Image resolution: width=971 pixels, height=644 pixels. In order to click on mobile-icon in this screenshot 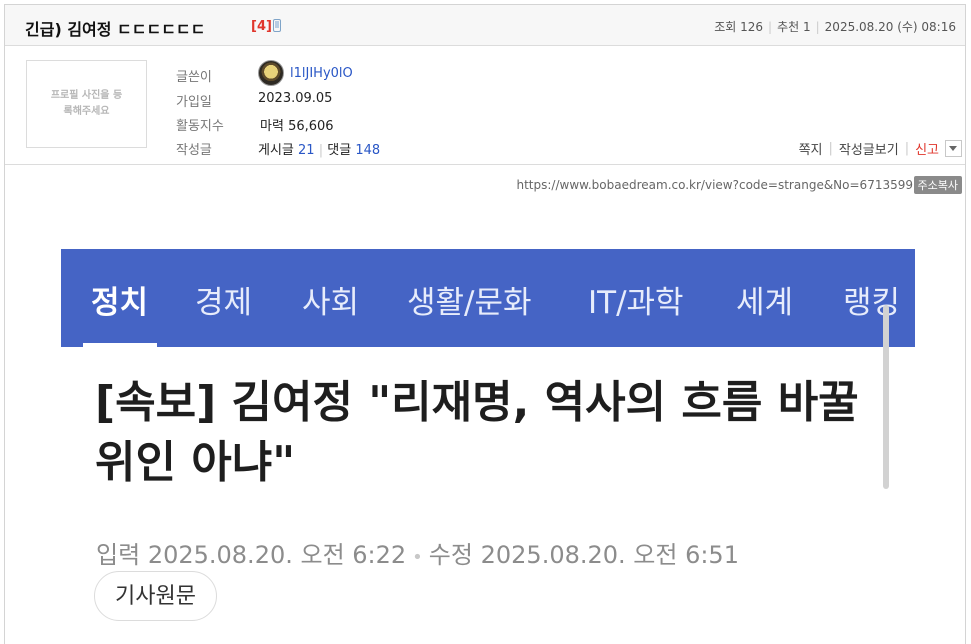, I will do `click(277, 25)`.